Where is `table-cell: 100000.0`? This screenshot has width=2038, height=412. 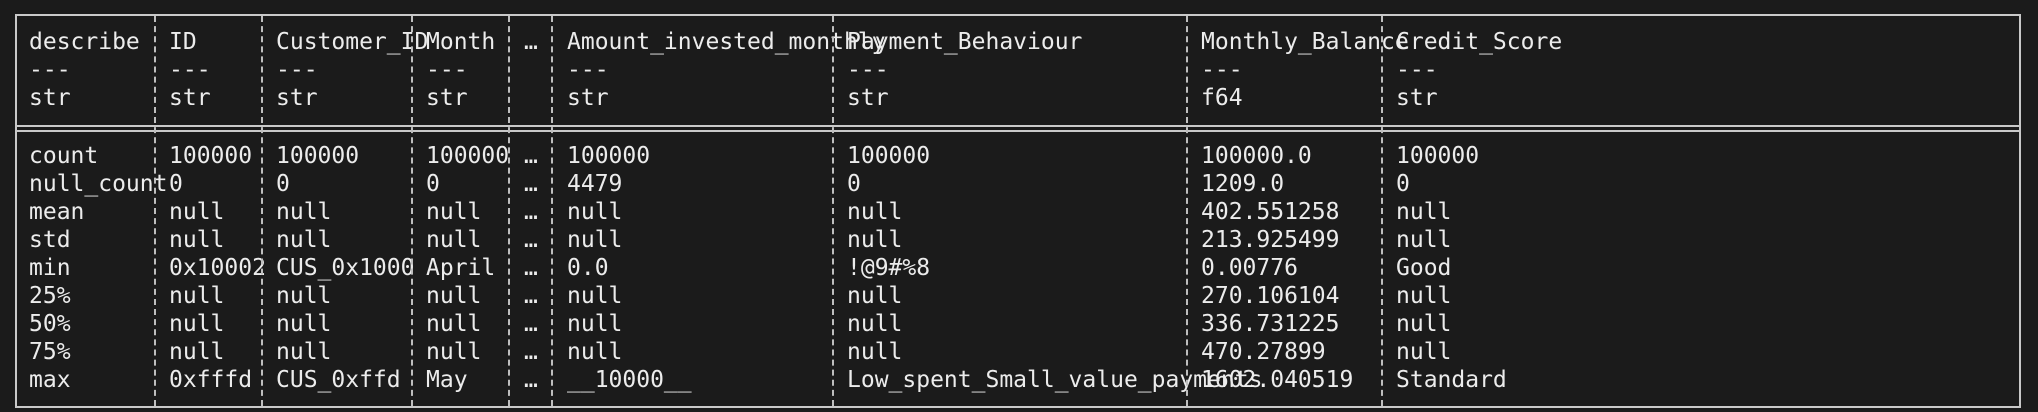 table-cell: 100000.0 is located at coordinates (1256, 156).